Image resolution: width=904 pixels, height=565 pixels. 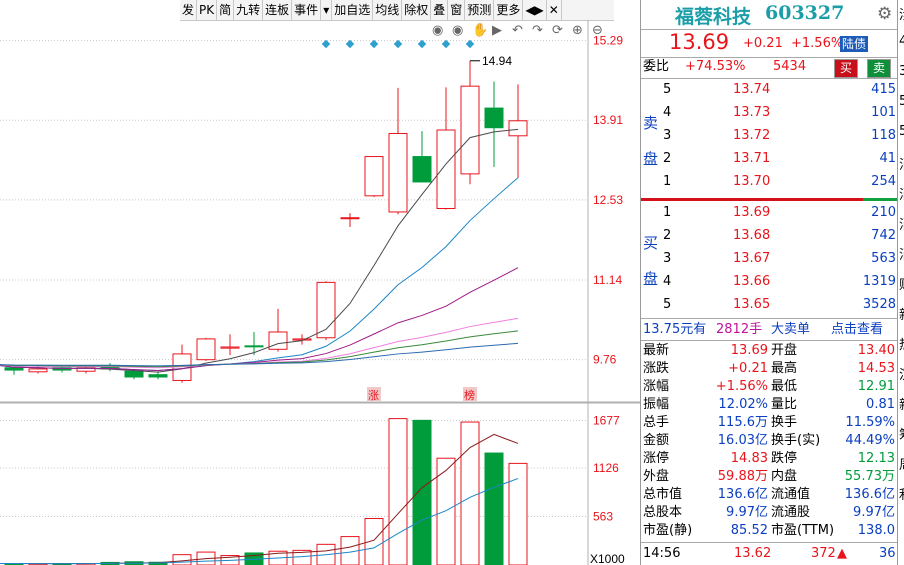 I want to click on toolbar-button-13: 更多, so click(x=509, y=10).